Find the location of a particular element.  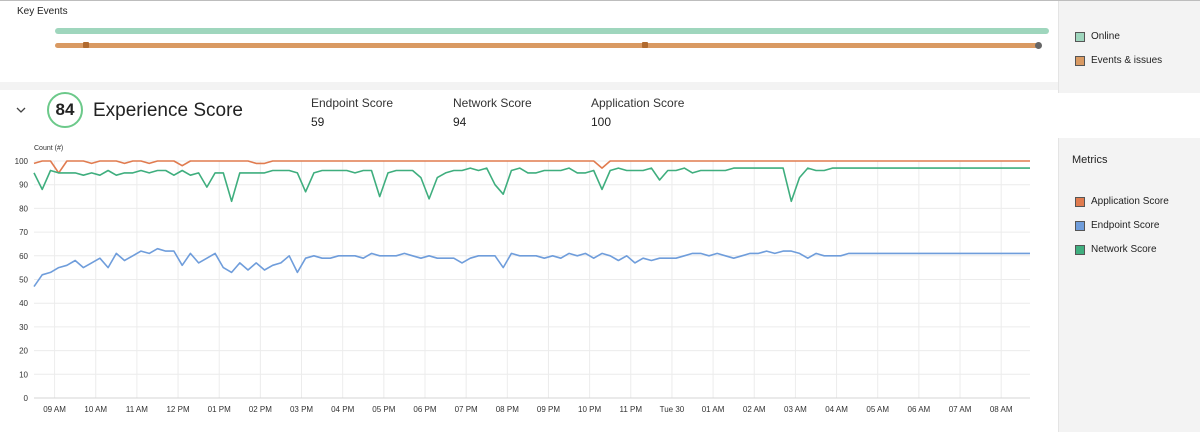

application-score-metric: Application Score 100 is located at coordinates (637, 112).